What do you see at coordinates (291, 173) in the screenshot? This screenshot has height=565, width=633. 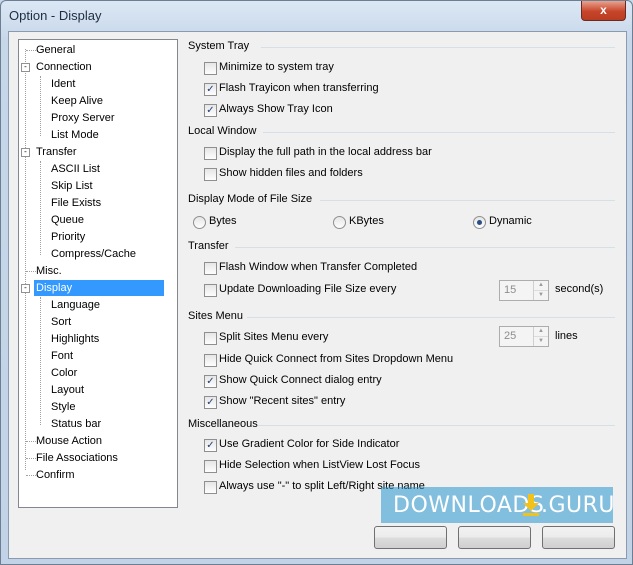 I see `show-hidden-files-label: Show hidden files and folders` at bounding box center [291, 173].